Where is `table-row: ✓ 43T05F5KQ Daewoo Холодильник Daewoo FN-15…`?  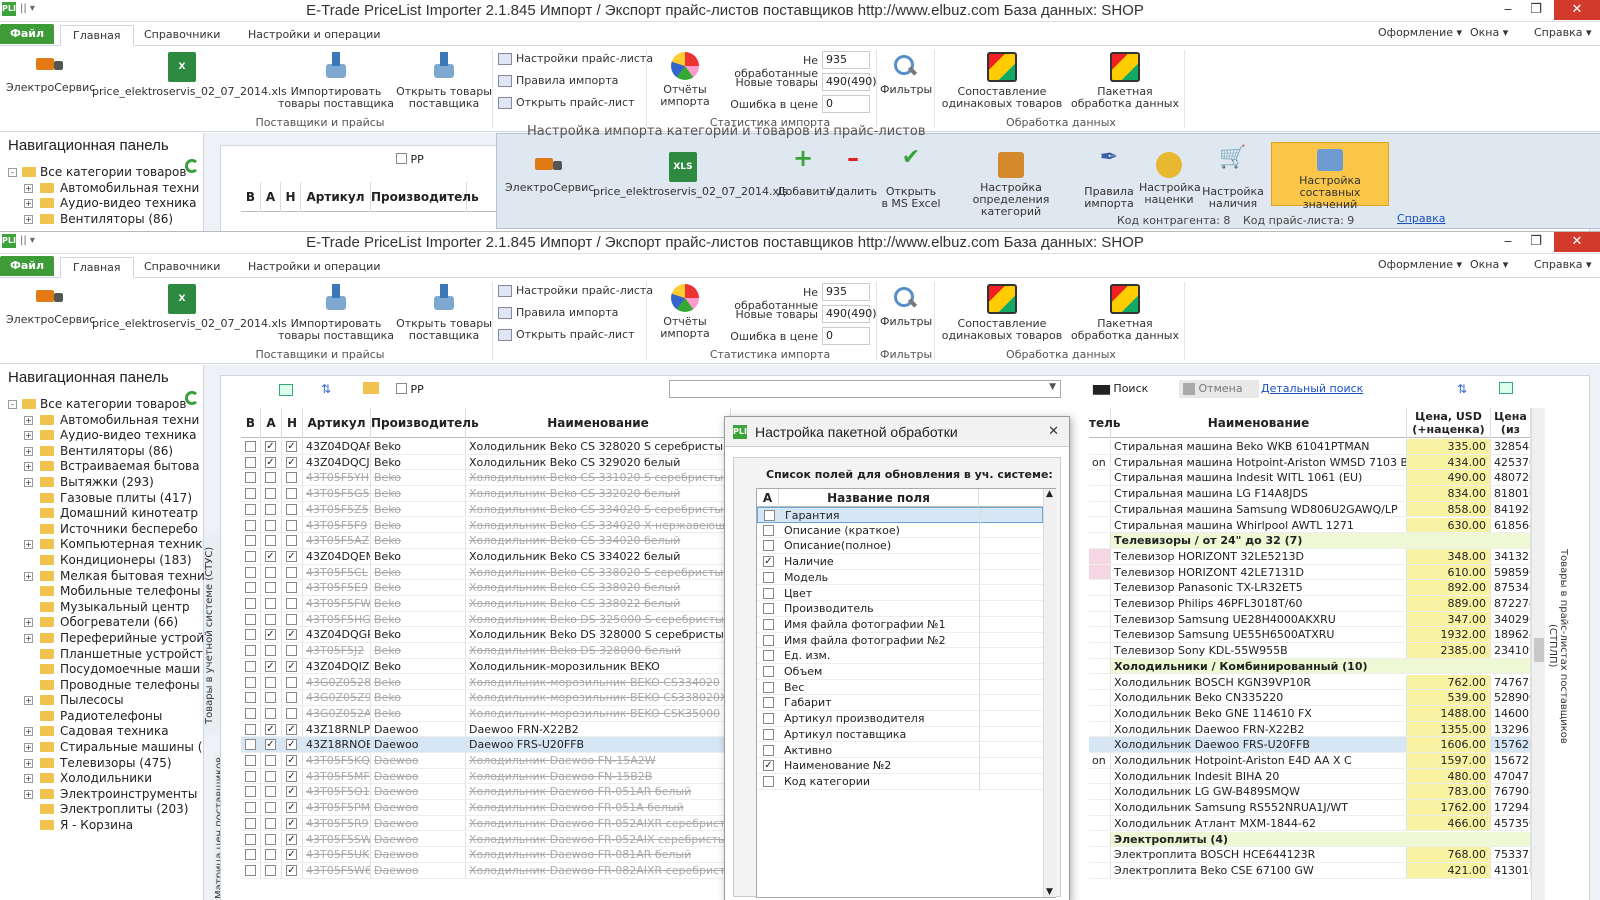 table-row: ✓ 43T05F5KQ Daewoo Холодильник Daewoo FN-15… is located at coordinates (486, 761).